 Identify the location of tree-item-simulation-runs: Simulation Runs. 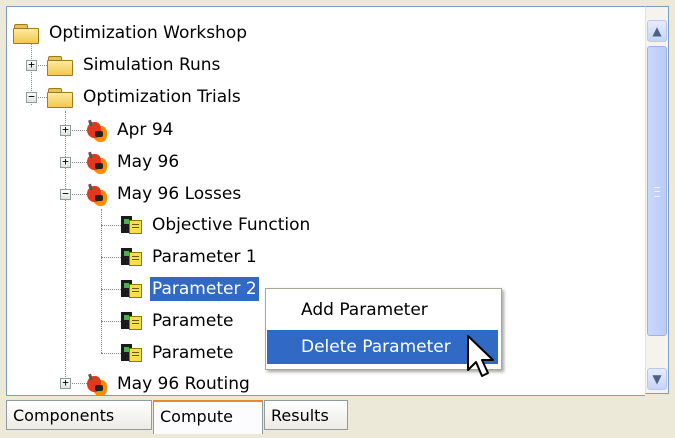
(134, 65).